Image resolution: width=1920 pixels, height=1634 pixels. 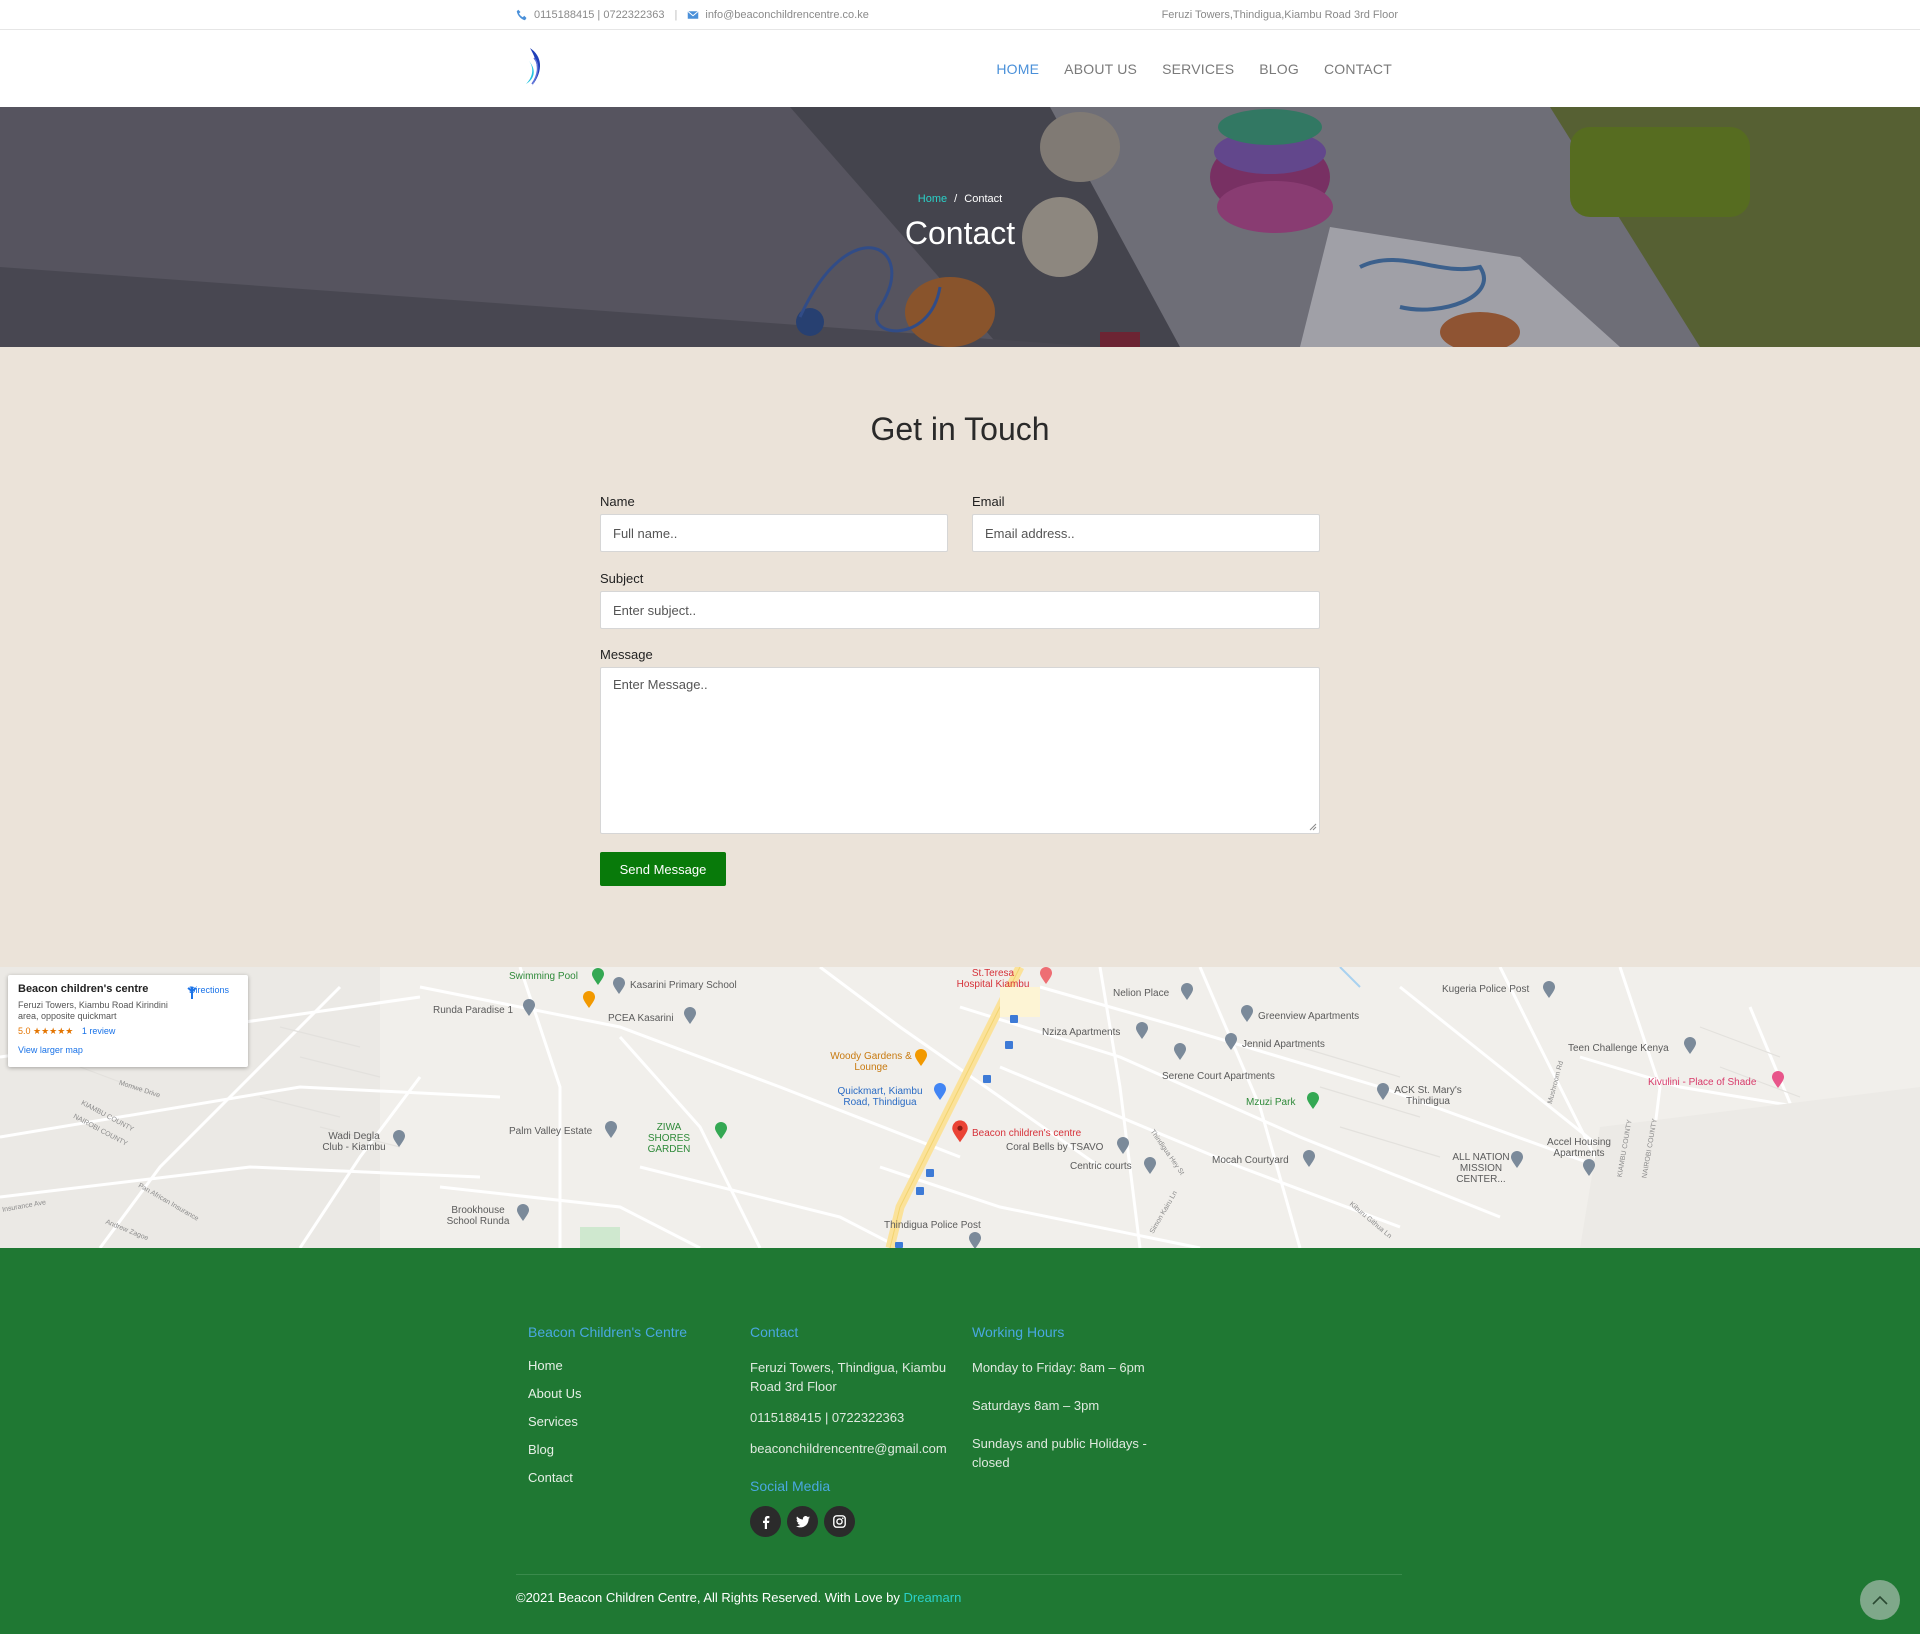 What do you see at coordinates (628, 1449) in the screenshot?
I see `footer-link-blog: Blog` at bounding box center [628, 1449].